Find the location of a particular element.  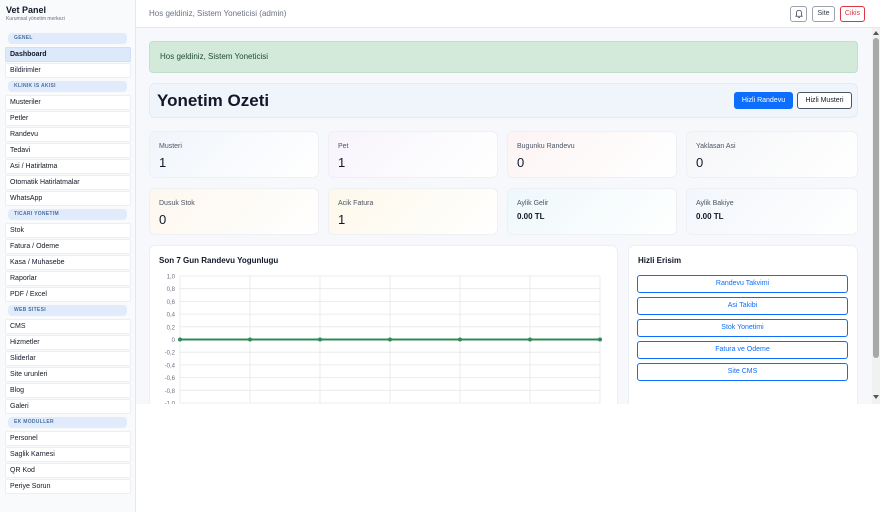

sidebar-item-saglik-karnesi: Saglik Karnesi is located at coordinates (68, 454).